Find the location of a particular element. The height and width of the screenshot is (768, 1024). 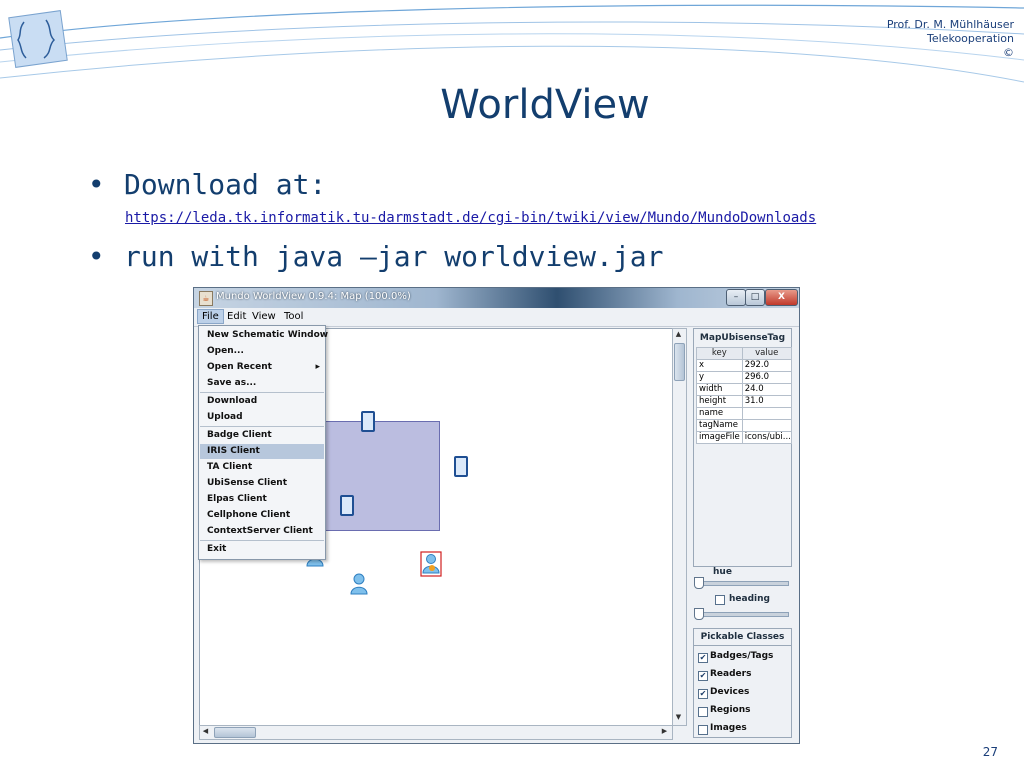

prop-value: 31.0 is located at coordinates (766, 401).